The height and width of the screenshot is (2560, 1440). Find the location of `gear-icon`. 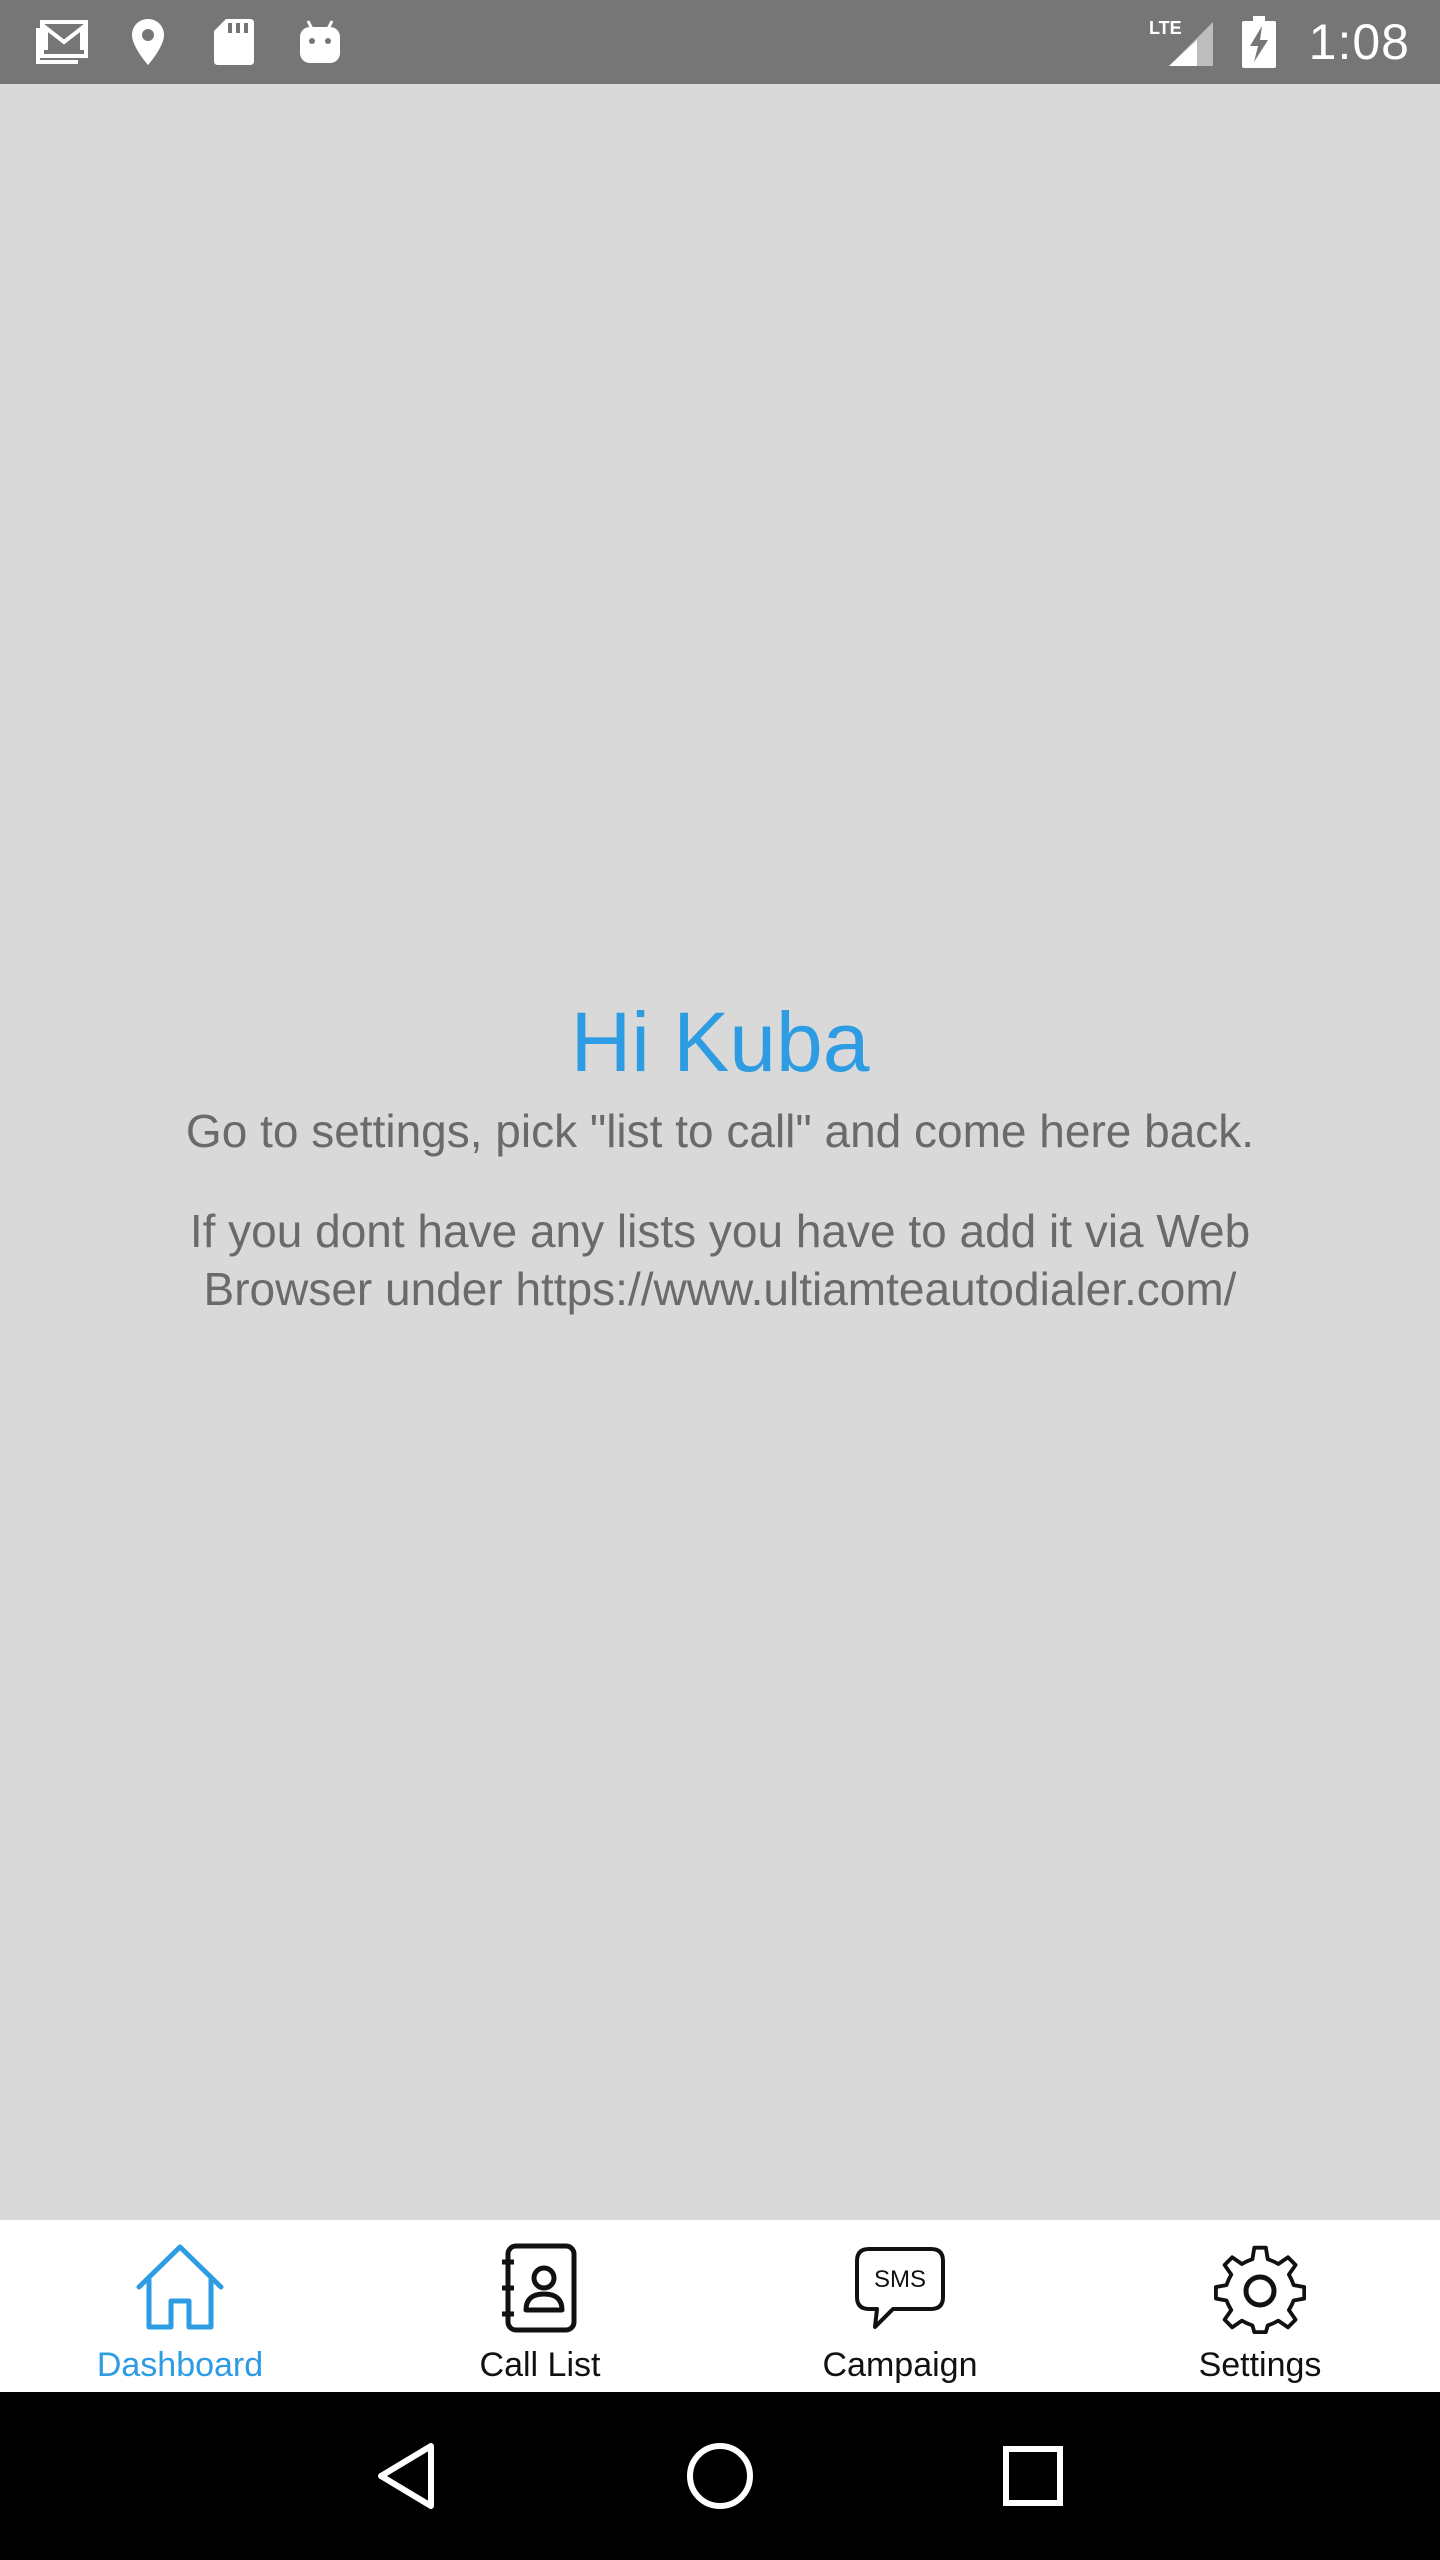

gear-icon is located at coordinates (1260, 2288).